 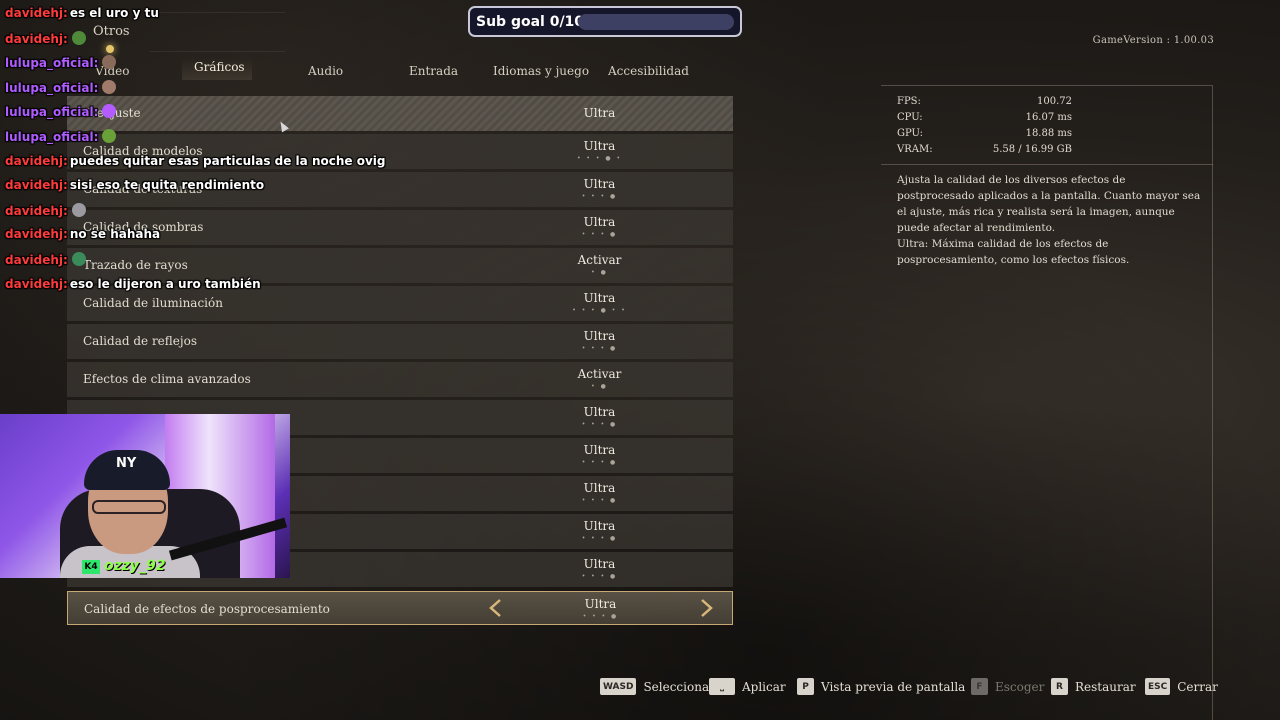 What do you see at coordinates (747, 686) in the screenshot?
I see `control-aplicar: ⎵ Aplicar` at bounding box center [747, 686].